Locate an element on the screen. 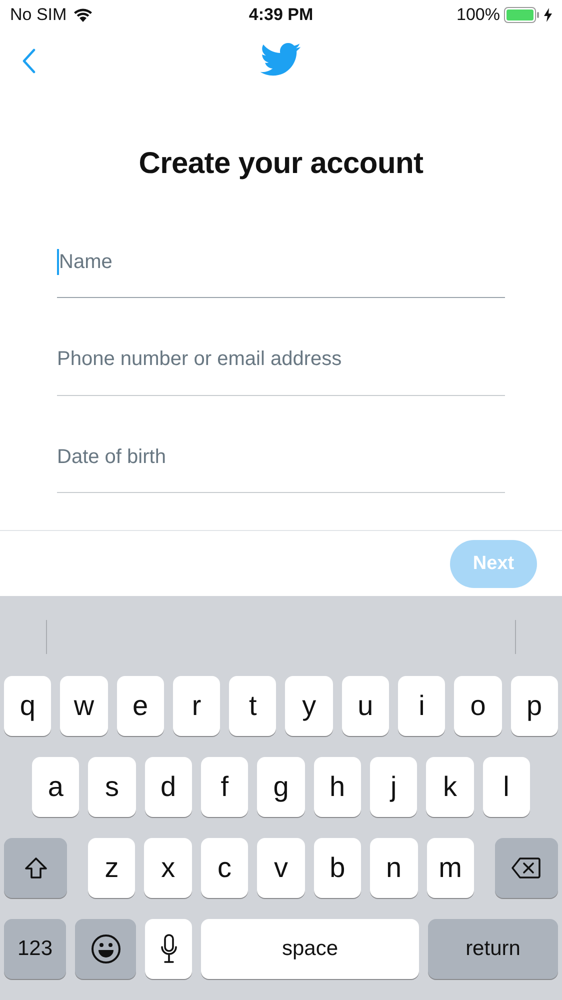 The width and height of the screenshot is (562, 1000). letter-key: b is located at coordinates (338, 868).